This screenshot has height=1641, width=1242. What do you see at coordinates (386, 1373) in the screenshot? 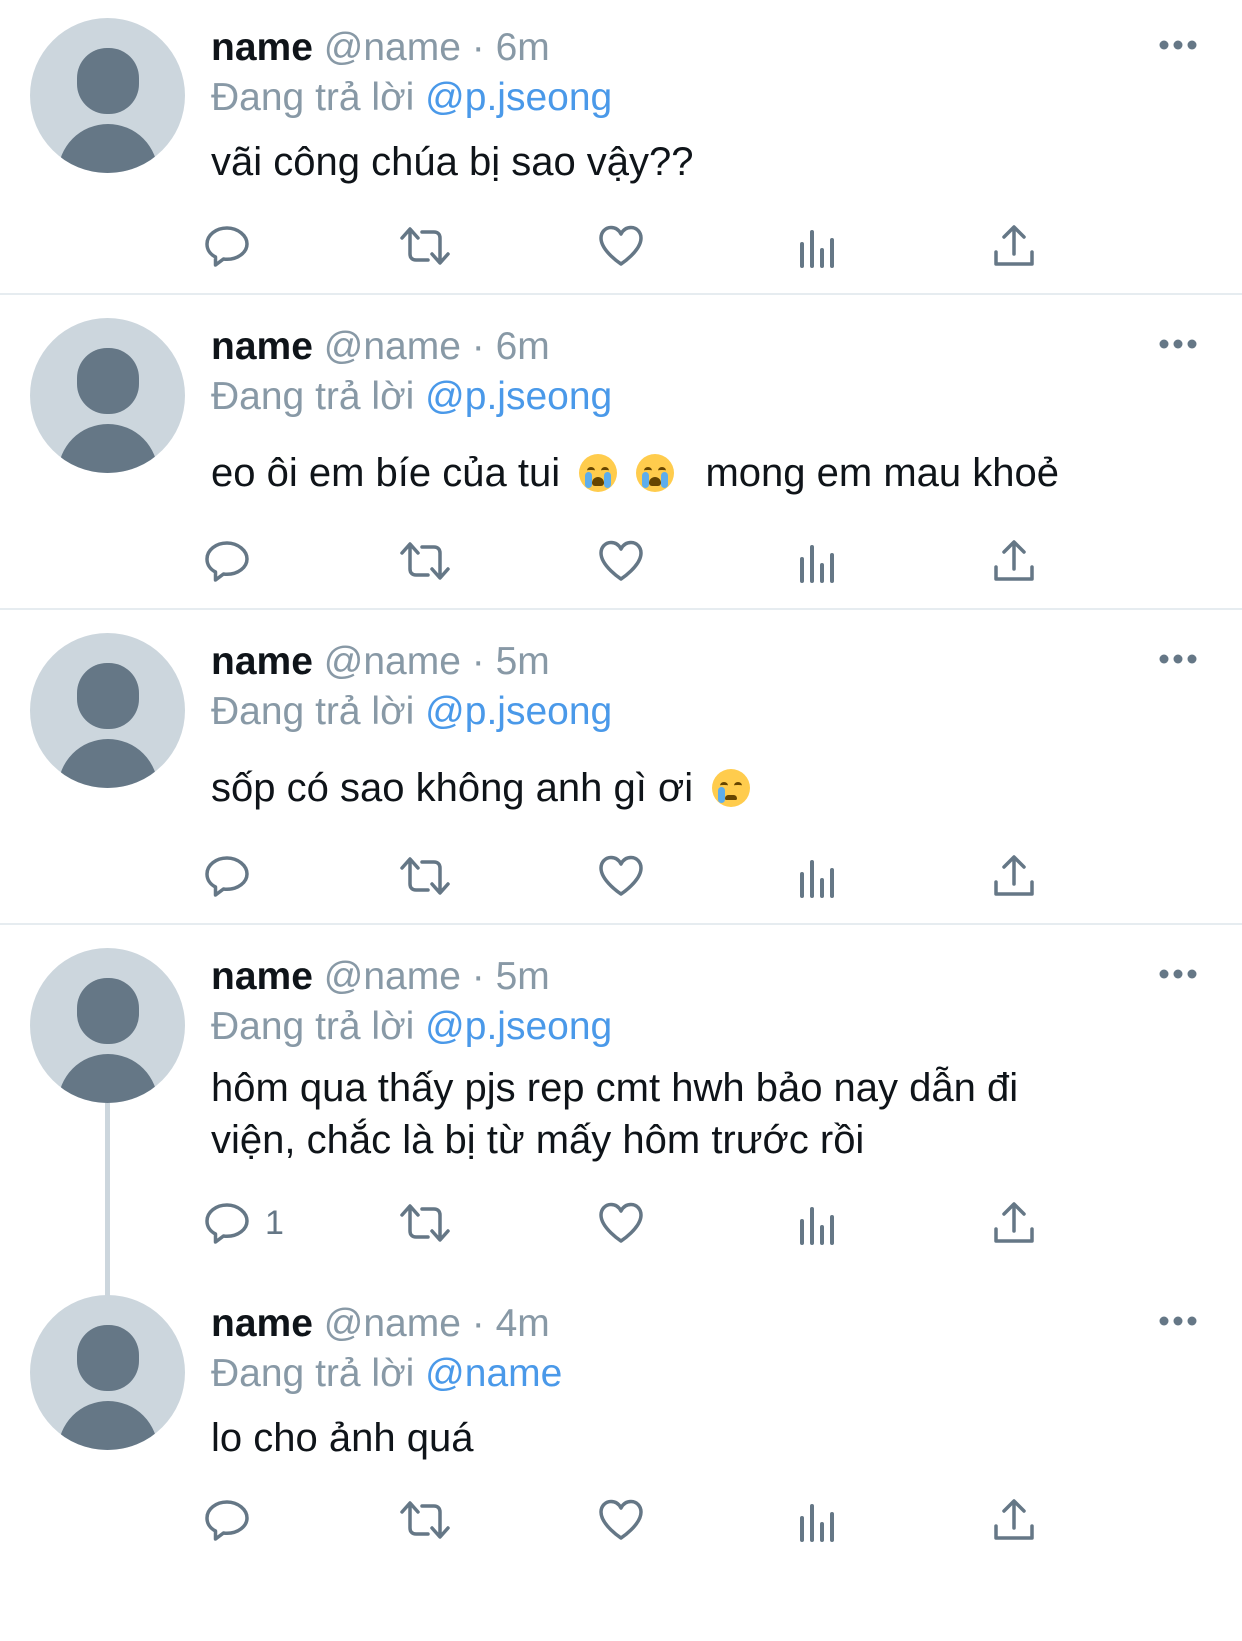
I see `replying-to: Đang trả lời @name` at bounding box center [386, 1373].